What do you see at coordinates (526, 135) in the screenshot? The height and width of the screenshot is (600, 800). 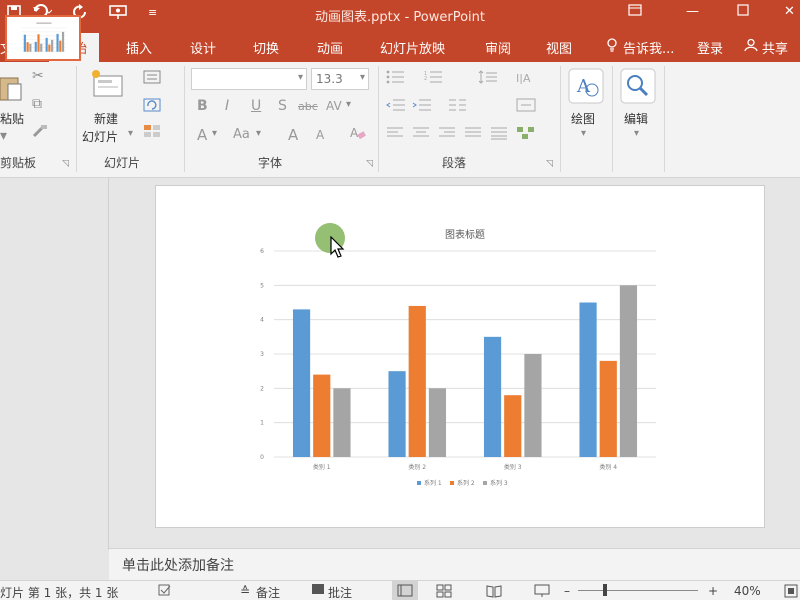 I see `smartart-icon` at bounding box center [526, 135].